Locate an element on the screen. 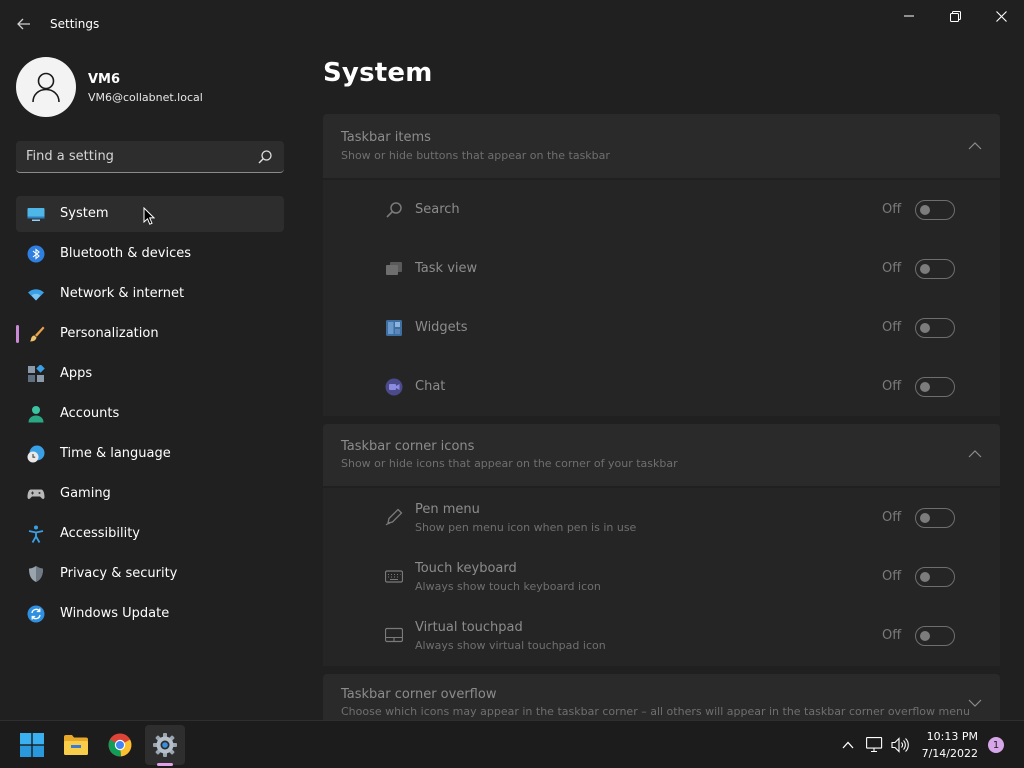 Image resolution: width=1024 pixels, height=768 pixels. pen-menu-toggle is located at coordinates (935, 518).